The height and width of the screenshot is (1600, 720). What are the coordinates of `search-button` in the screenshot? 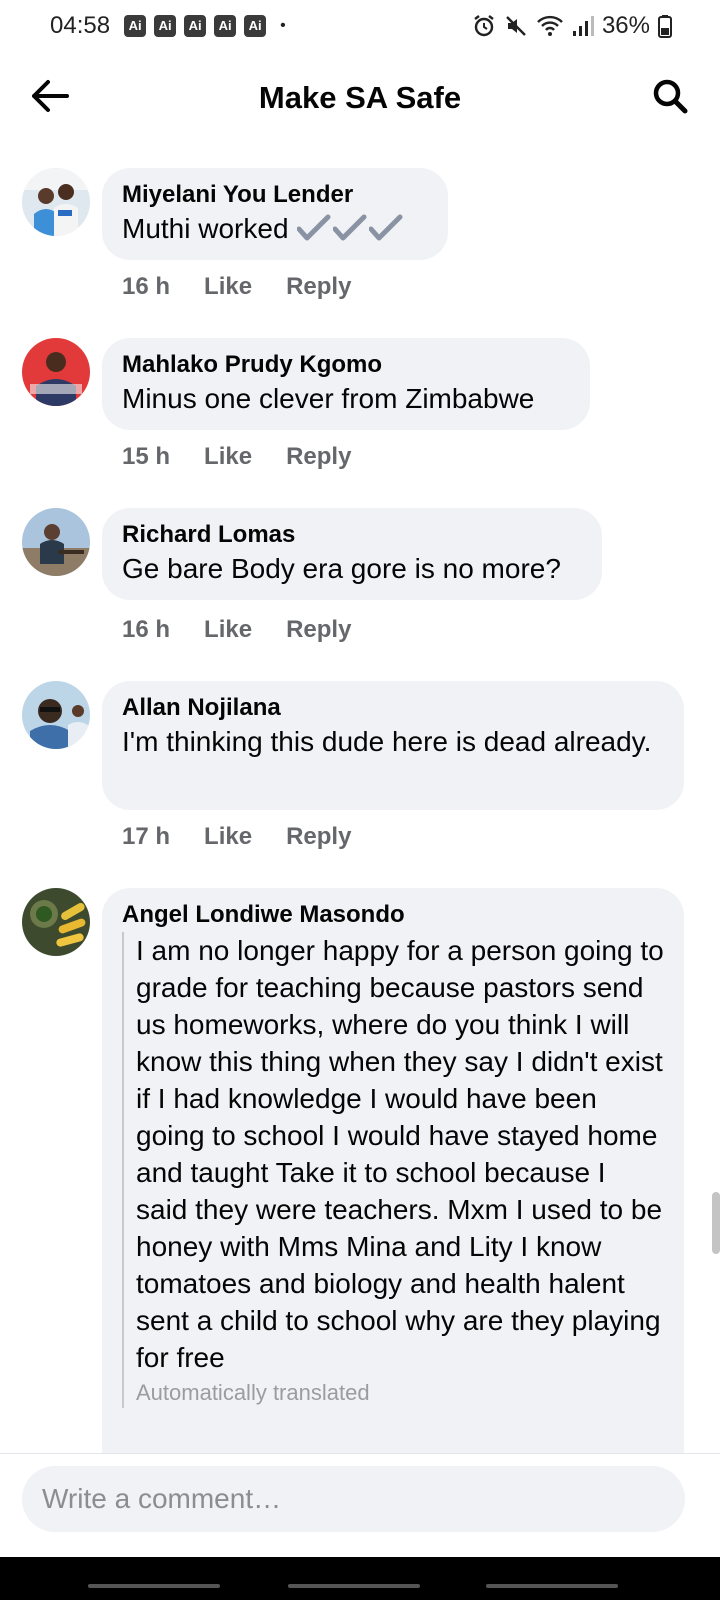 It's located at (670, 98).